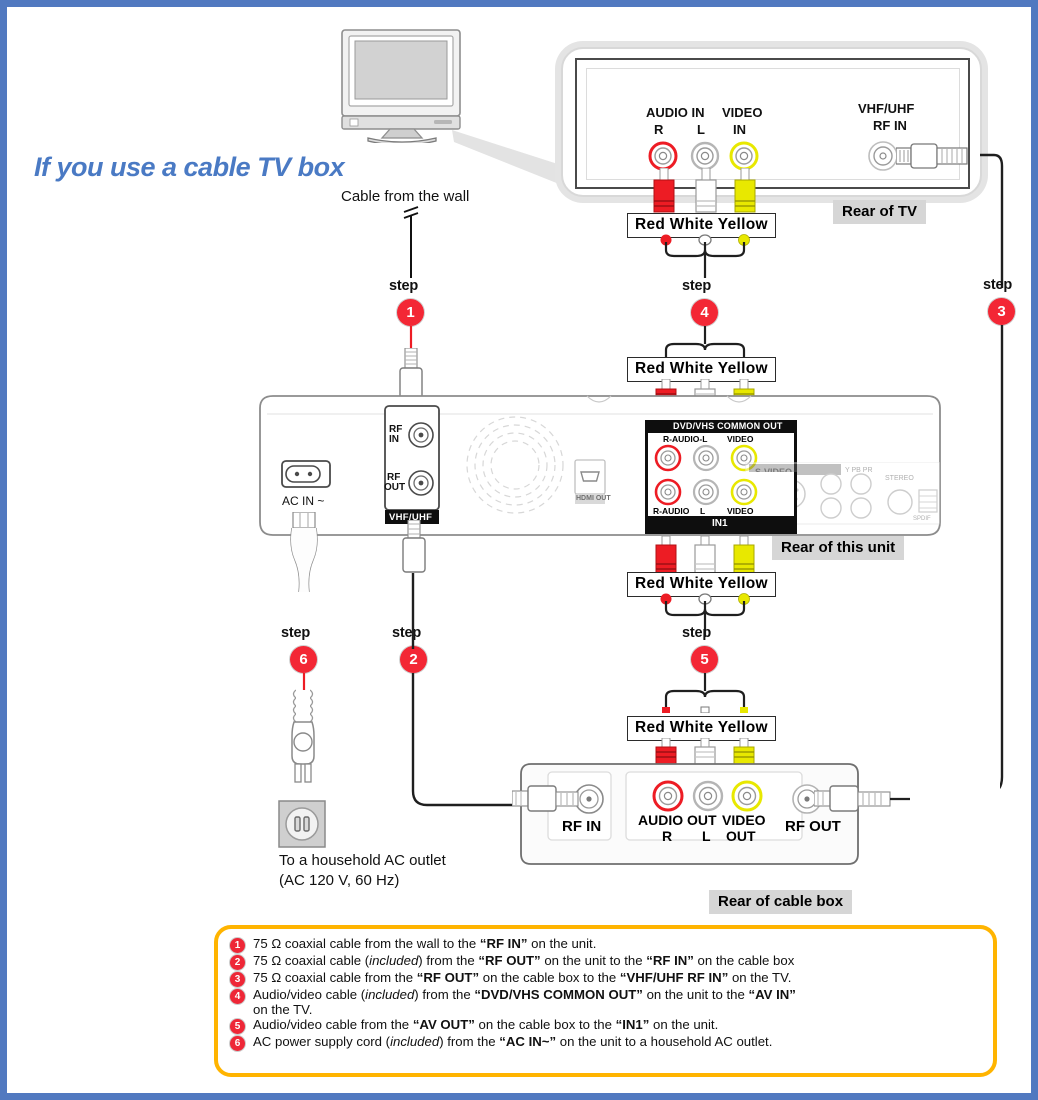  I want to click on step-1-badge: 1, so click(410, 312).